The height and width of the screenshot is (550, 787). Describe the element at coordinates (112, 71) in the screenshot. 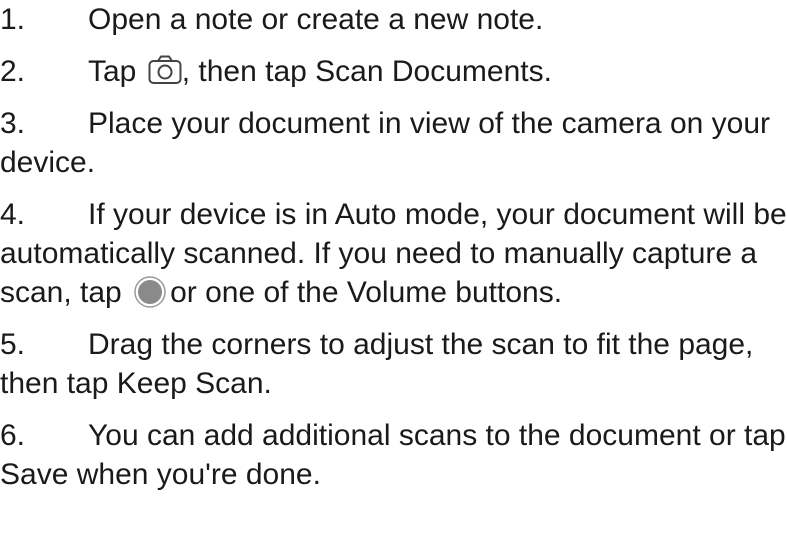

I see `step-text: Tap` at that location.